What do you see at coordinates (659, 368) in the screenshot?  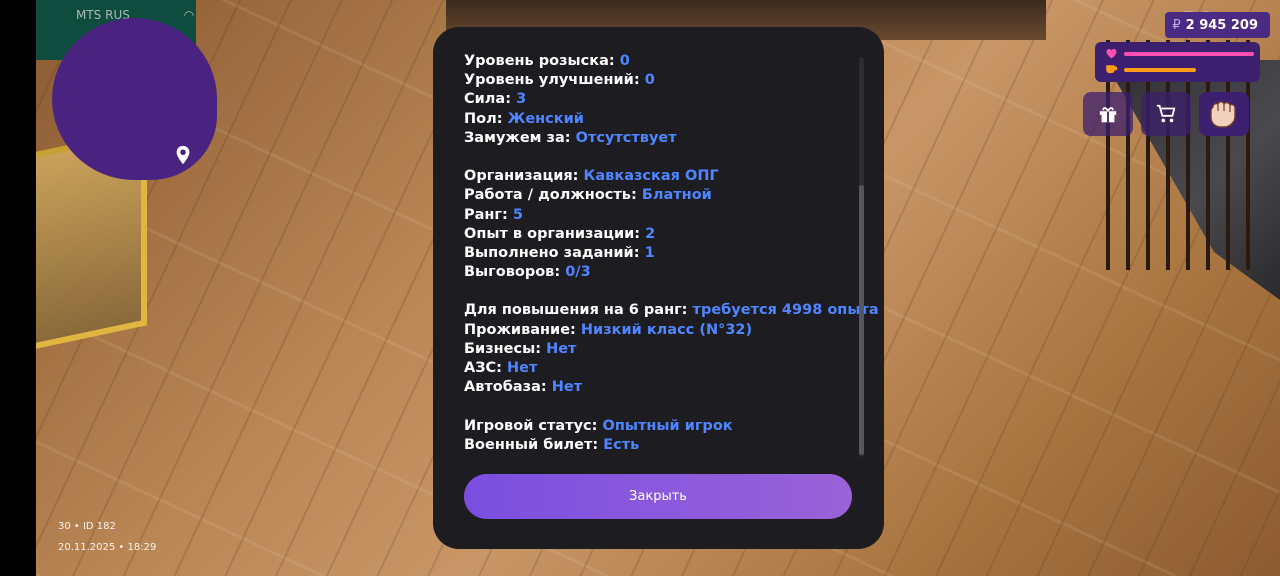 I see `stat-row: АЗС: Нет` at bounding box center [659, 368].